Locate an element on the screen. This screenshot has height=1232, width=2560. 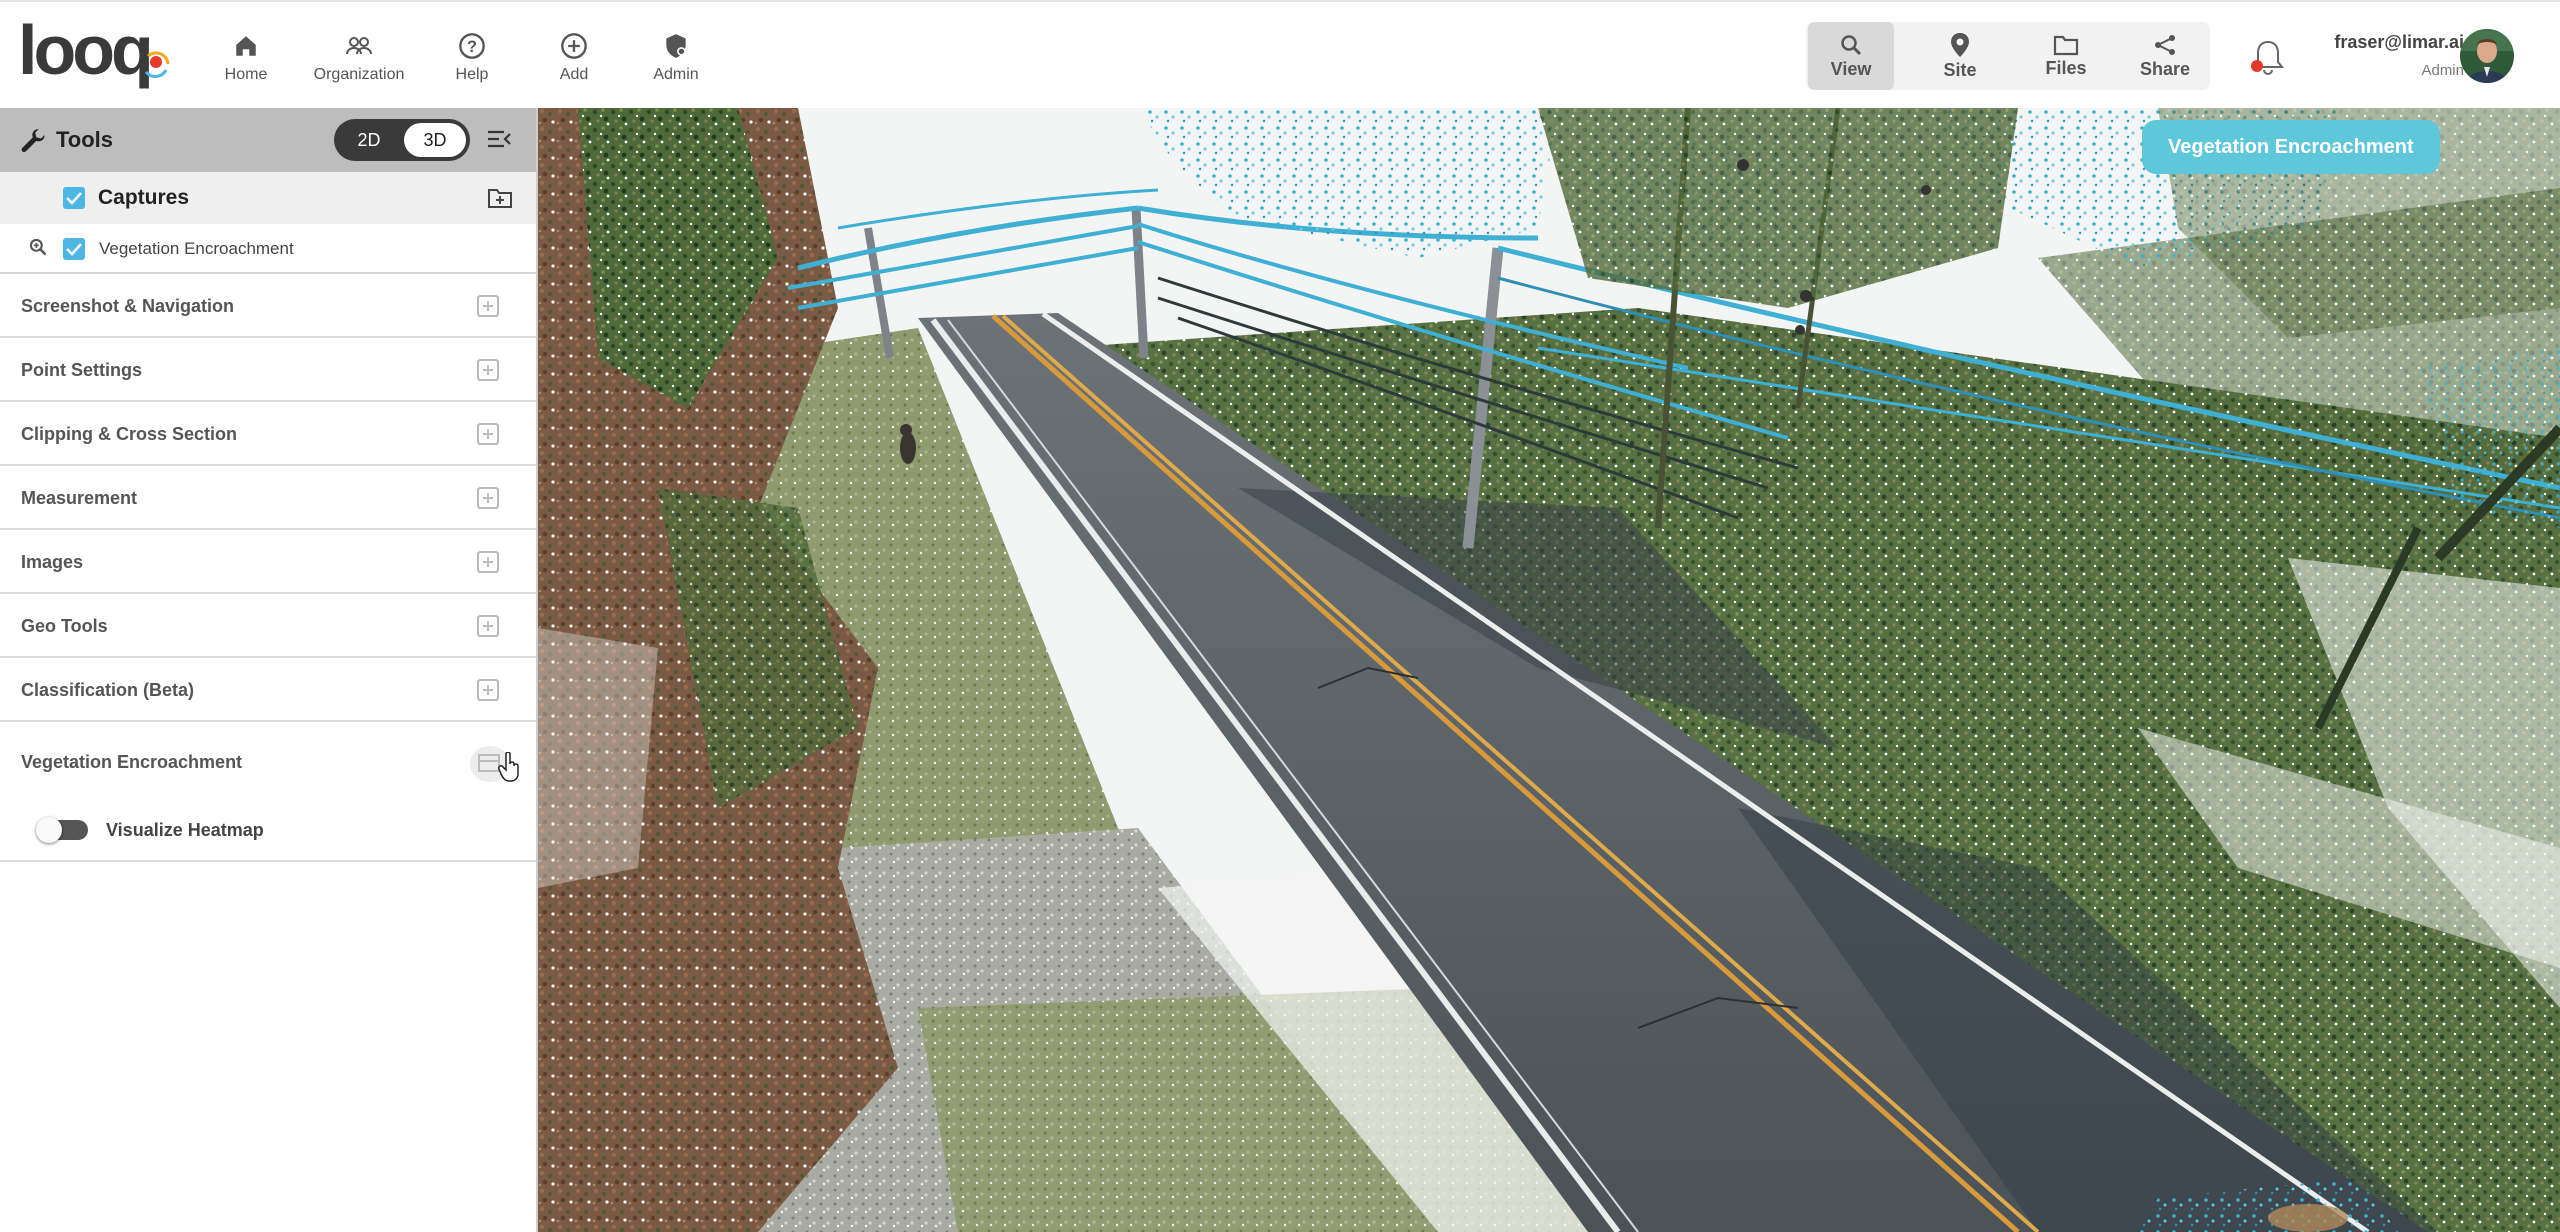
nav-home: Home is located at coordinates (246, 56).